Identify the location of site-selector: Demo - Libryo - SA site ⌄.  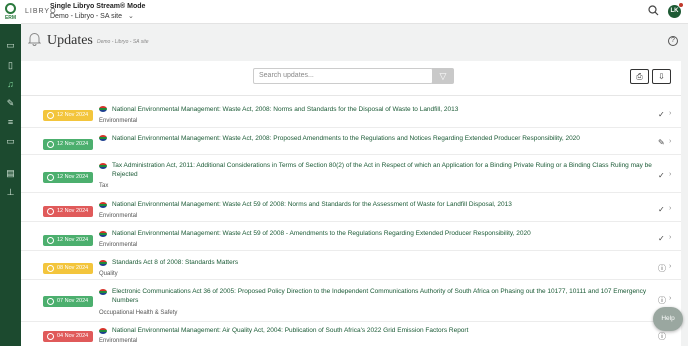
(92, 16).